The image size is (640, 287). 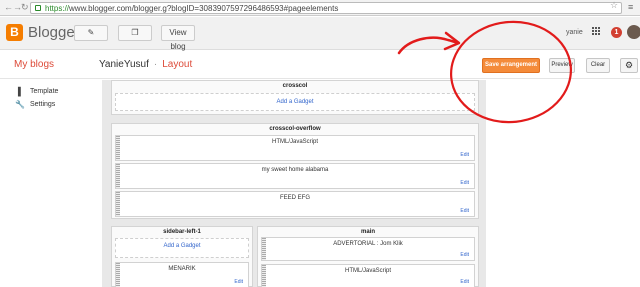 What do you see at coordinates (562, 65) in the screenshot?
I see `preview-button: Preview` at bounding box center [562, 65].